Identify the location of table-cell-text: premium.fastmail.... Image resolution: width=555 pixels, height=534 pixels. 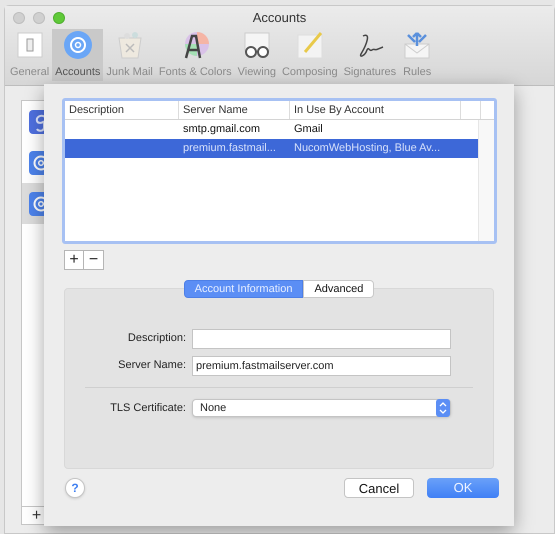
(229, 148).